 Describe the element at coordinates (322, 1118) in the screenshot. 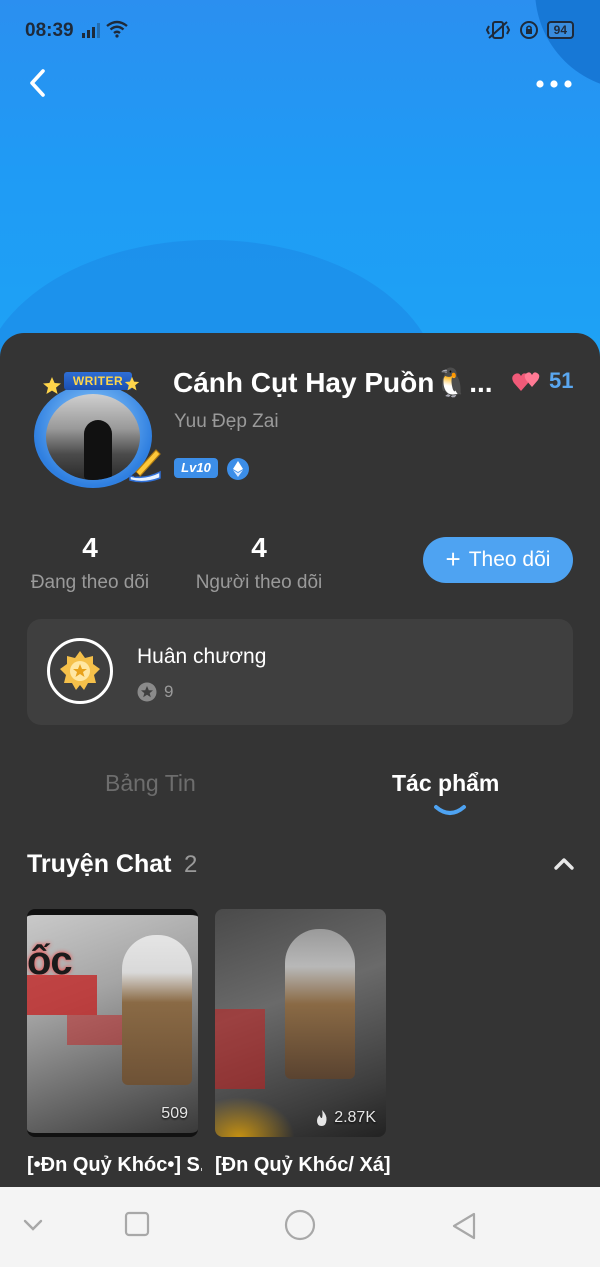

I see `fire-icon` at that location.